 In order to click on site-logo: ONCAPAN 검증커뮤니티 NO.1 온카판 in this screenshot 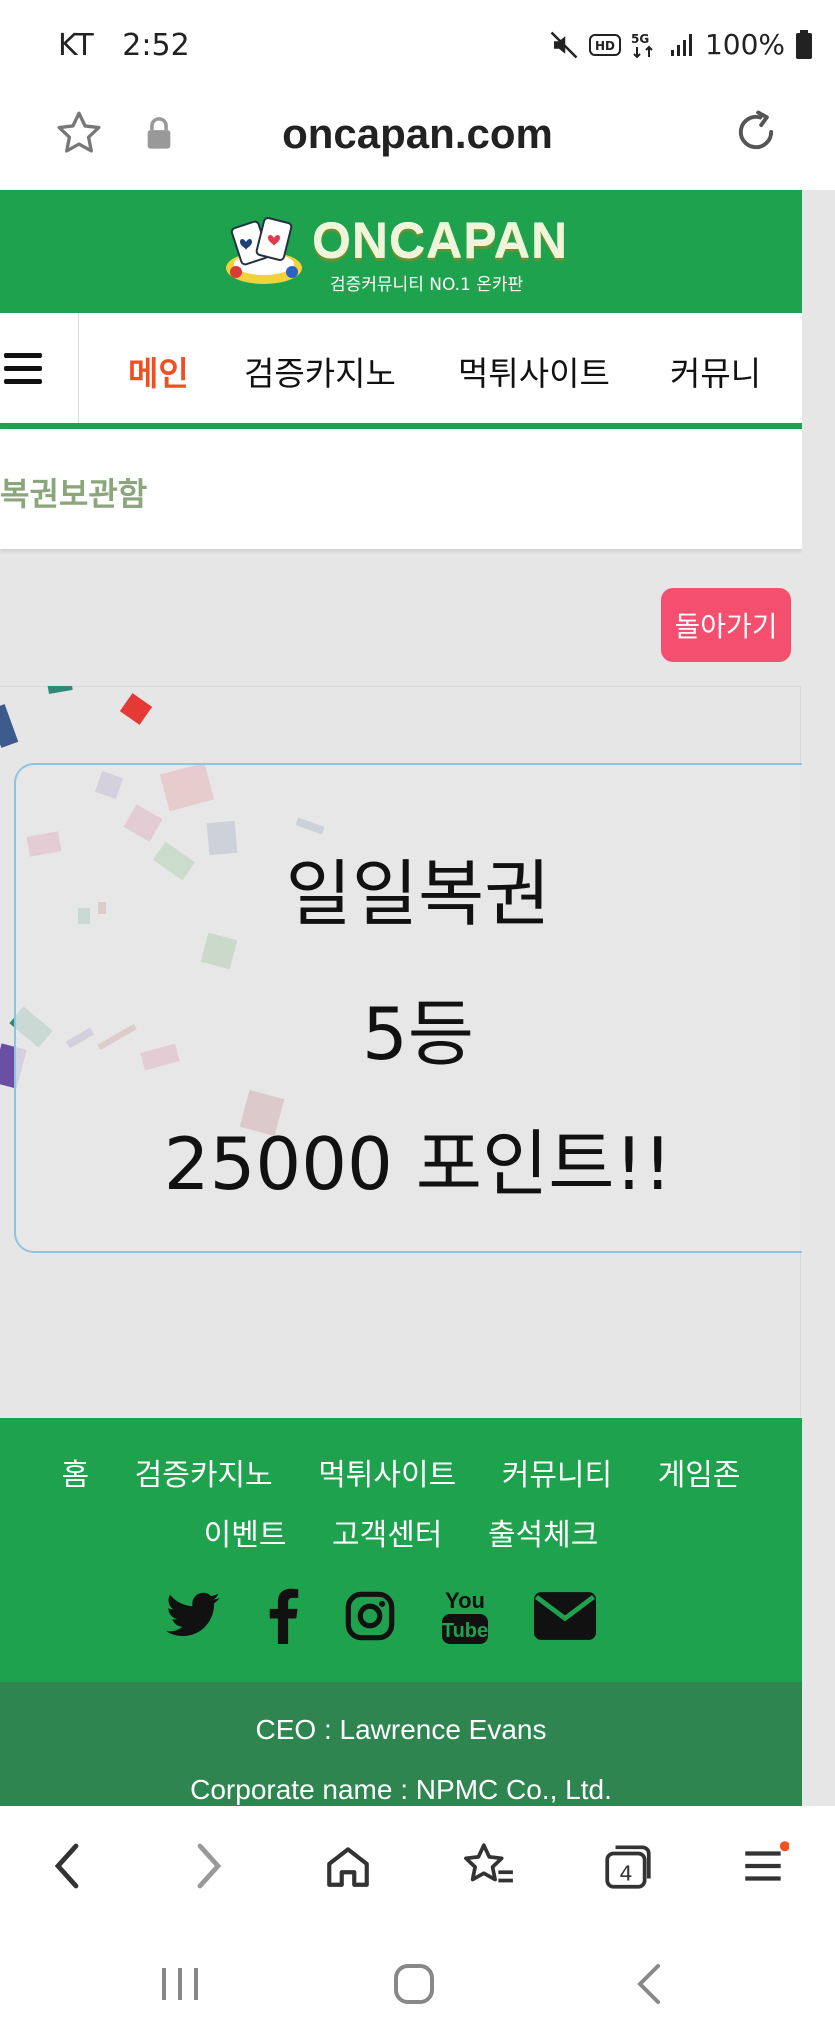, I will do `click(394, 252)`.